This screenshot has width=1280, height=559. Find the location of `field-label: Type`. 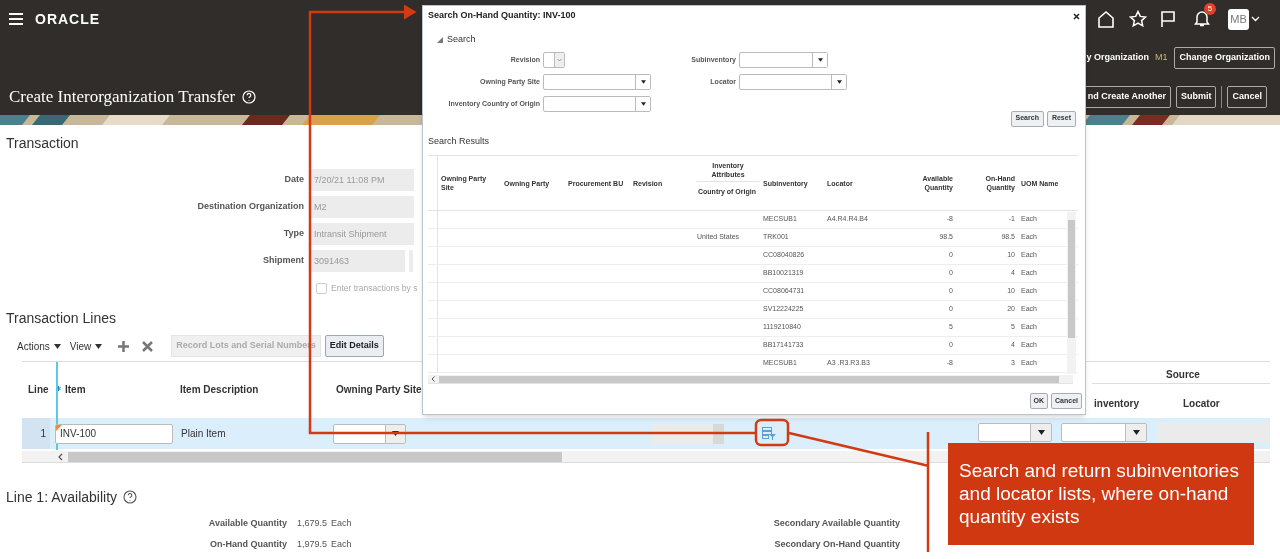

field-label: Type is located at coordinates (293, 234).